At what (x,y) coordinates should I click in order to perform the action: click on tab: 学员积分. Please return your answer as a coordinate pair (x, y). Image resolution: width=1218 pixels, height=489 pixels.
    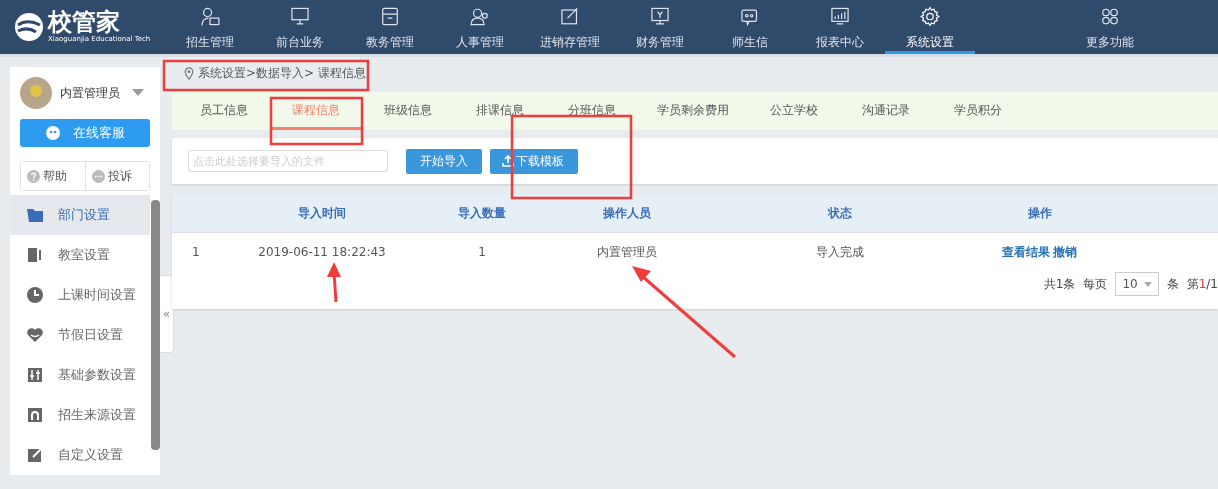
    Looking at the image, I should click on (978, 111).